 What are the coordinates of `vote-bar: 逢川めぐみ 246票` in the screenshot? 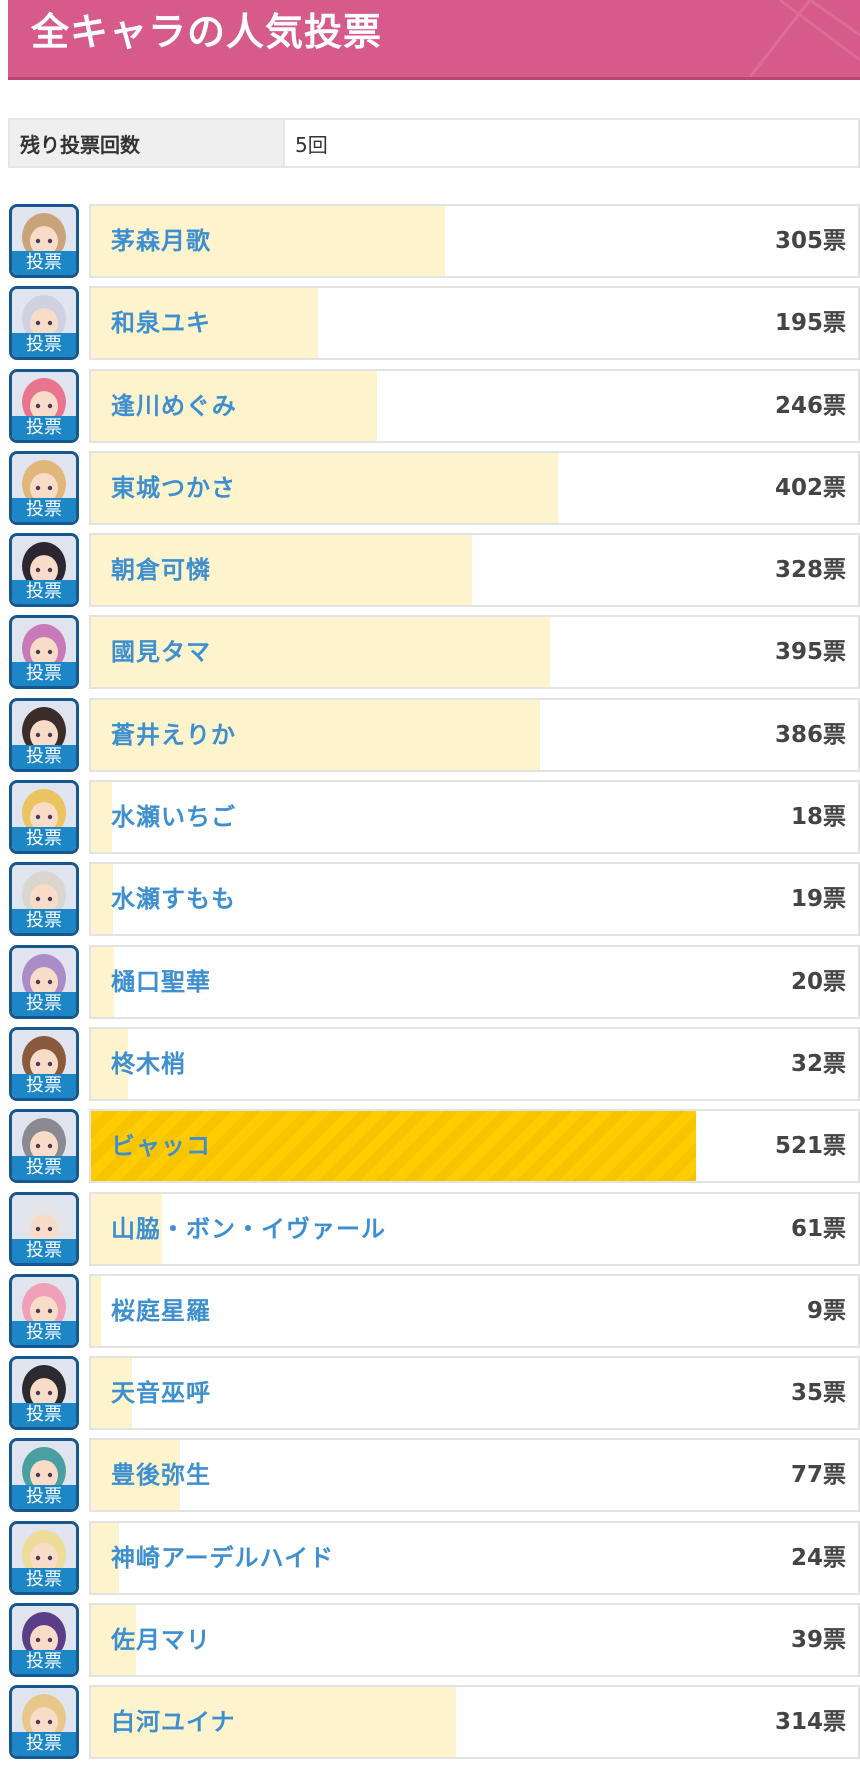 It's located at (474, 405).